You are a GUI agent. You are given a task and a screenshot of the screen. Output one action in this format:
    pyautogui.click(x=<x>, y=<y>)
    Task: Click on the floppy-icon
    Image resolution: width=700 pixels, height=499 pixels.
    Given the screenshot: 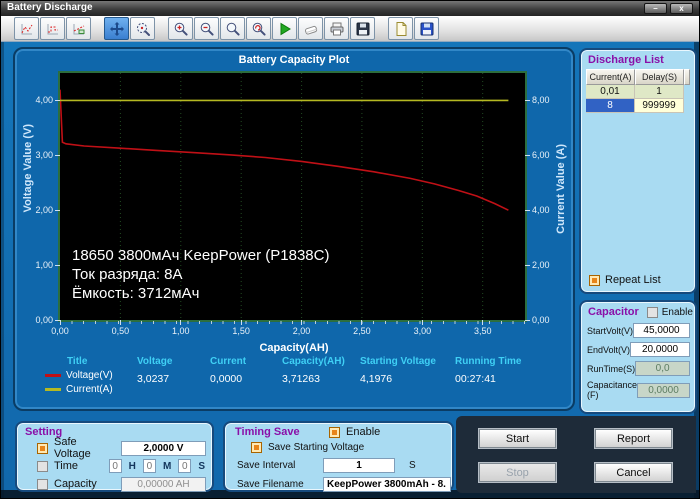 What is the action you would take?
    pyautogui.click(x=362, y=28)
    